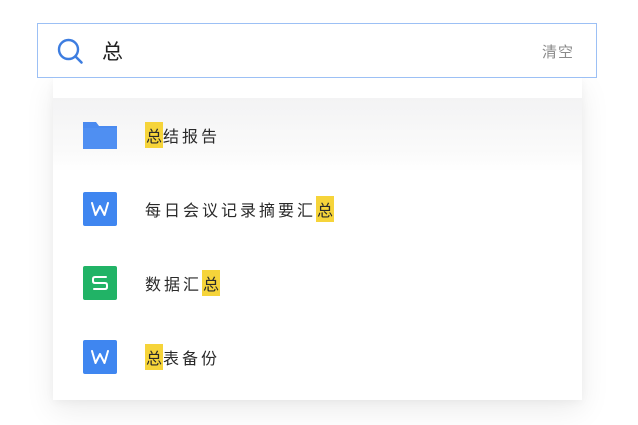 The width and height of the screenshot is (638, 425). I want to click on search-icon, so click(70, 51).